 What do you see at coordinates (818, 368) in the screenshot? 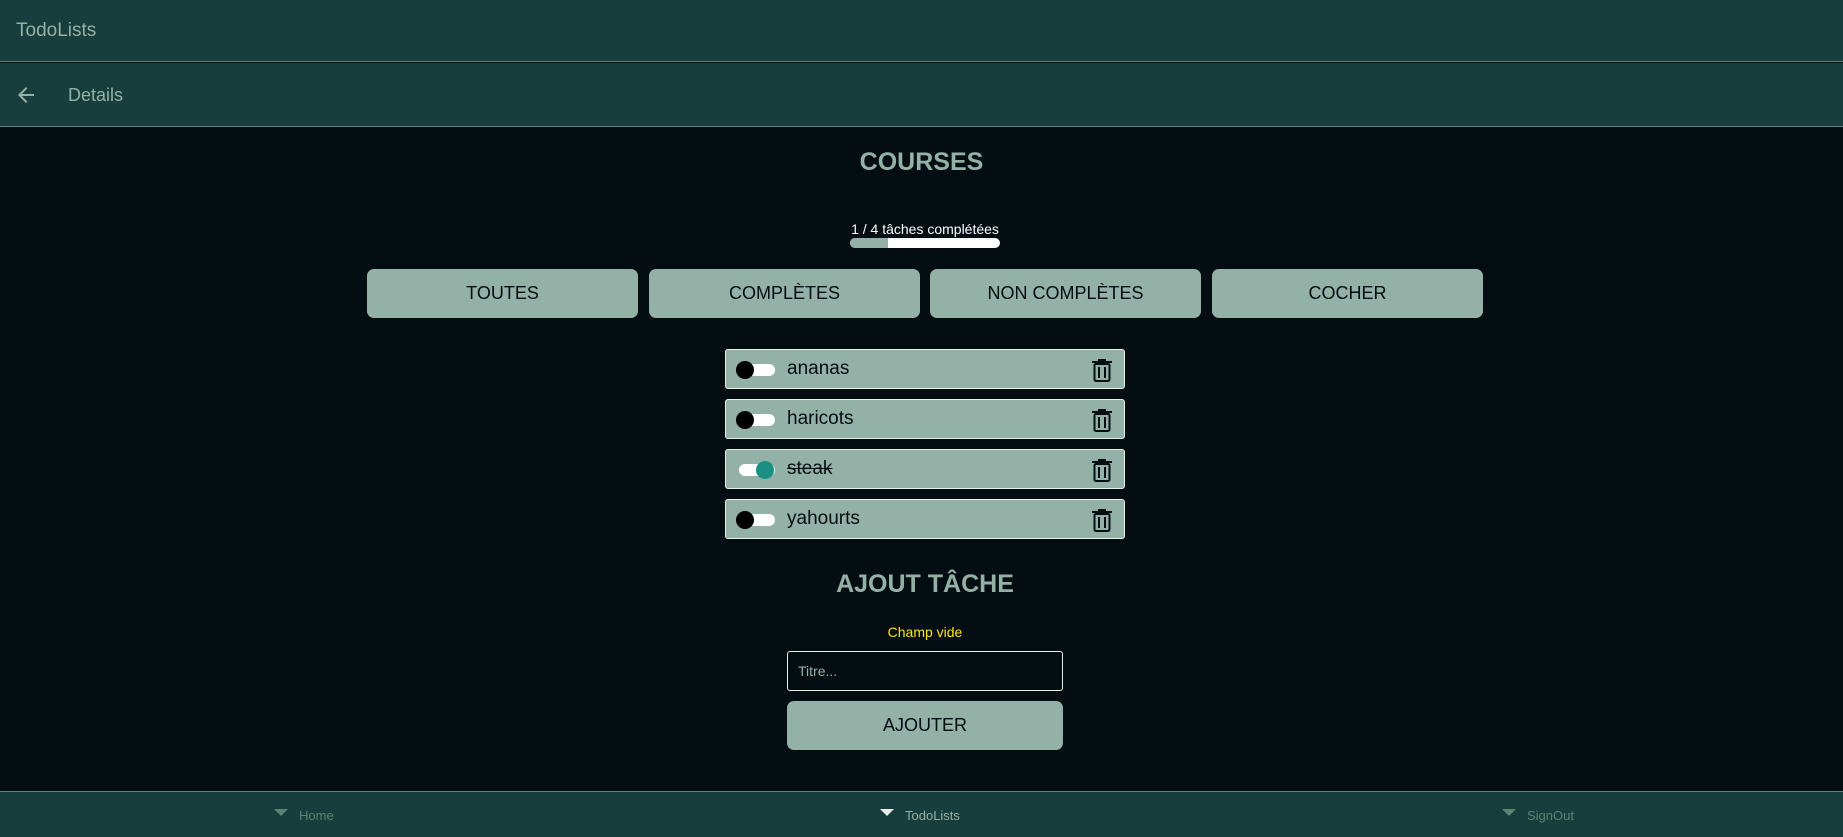
I see `todo-label: ananas` at bounding box center [818, 368].